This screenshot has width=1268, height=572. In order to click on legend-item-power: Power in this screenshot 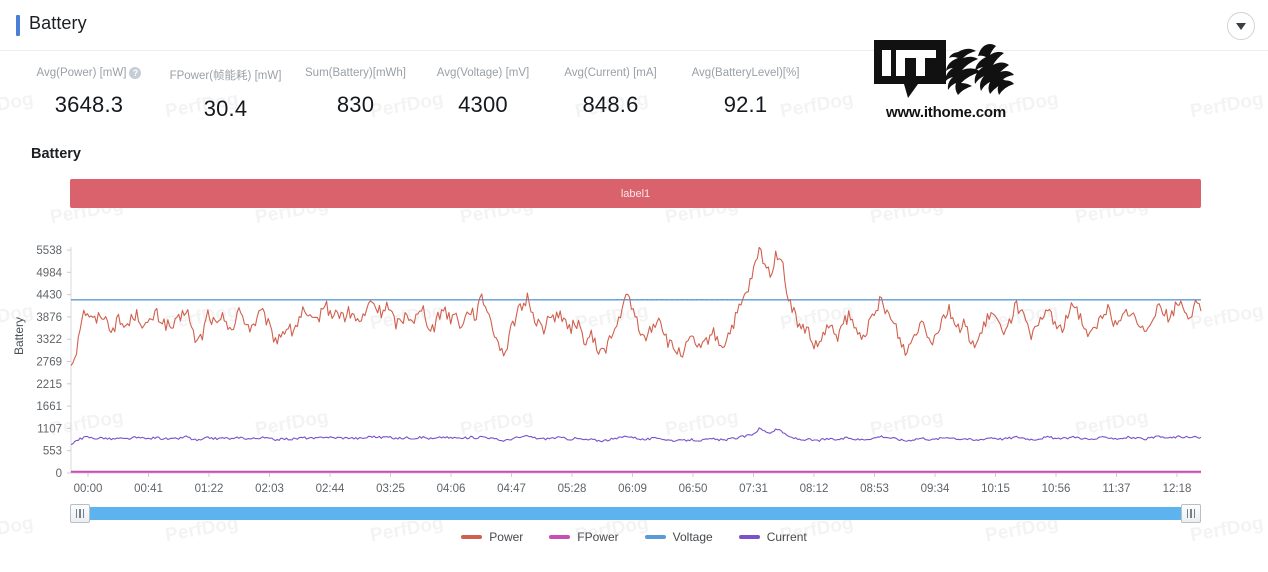, I will do `click(492, 537)`.